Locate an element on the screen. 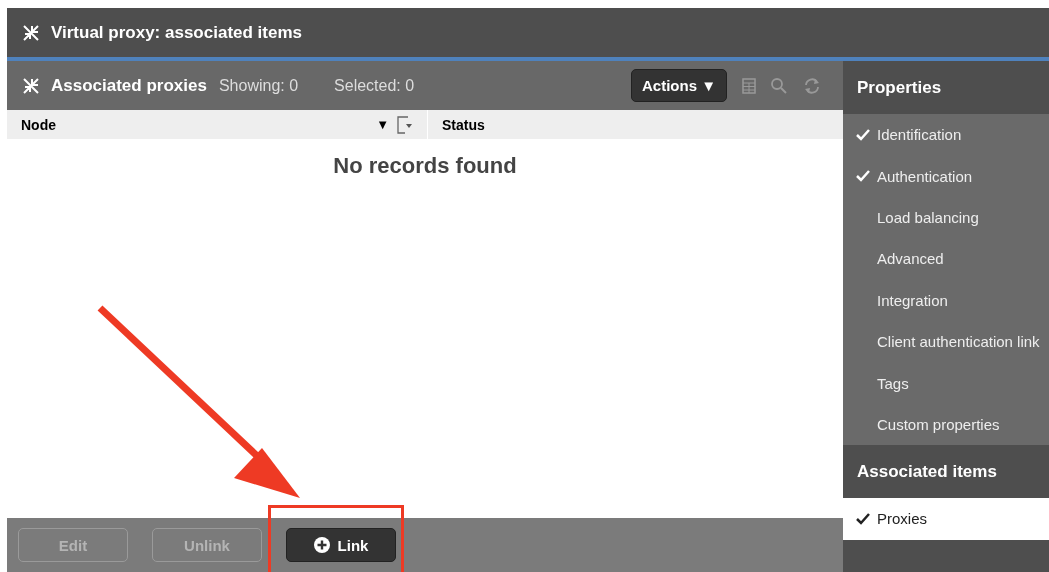  selected-count: Selected: 0 is located at coordinates (374, 85).